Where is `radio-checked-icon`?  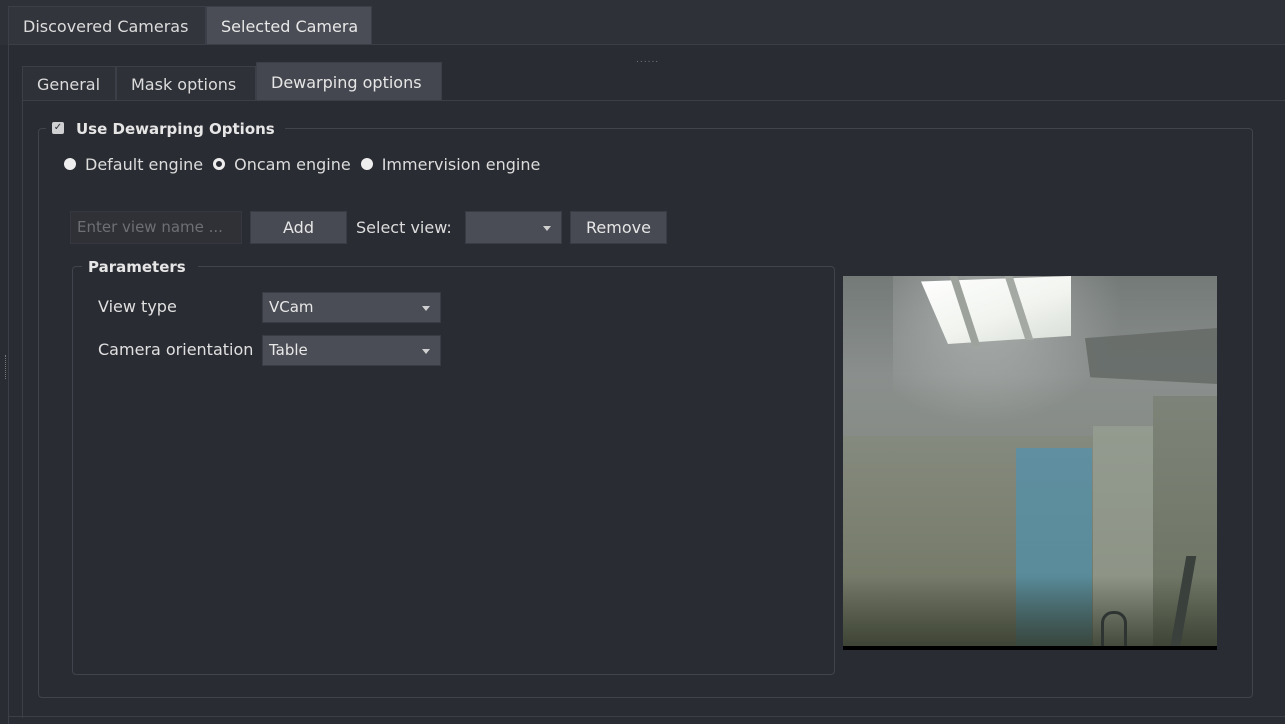
radio-checked-icon is located at coordinates (219, 163).